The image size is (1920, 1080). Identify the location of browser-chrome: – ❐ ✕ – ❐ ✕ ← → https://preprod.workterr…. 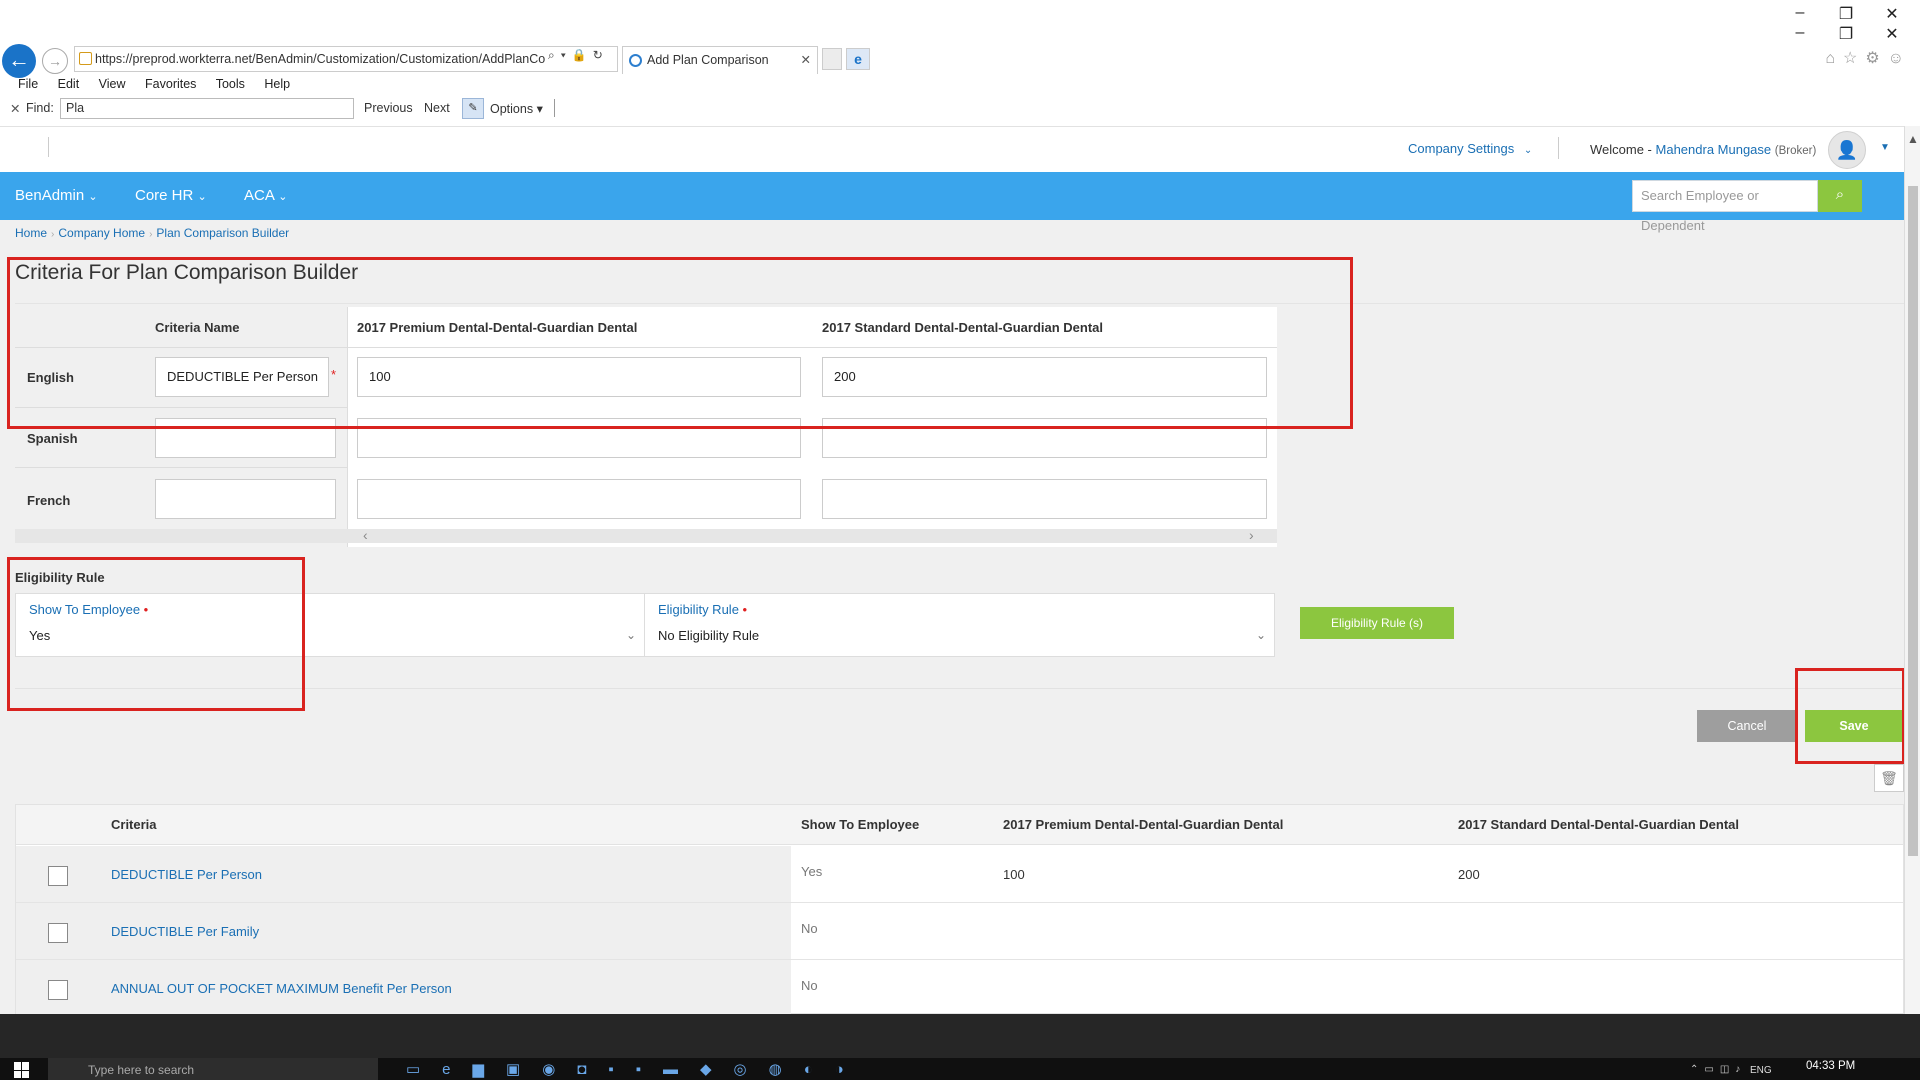
(960, 63).